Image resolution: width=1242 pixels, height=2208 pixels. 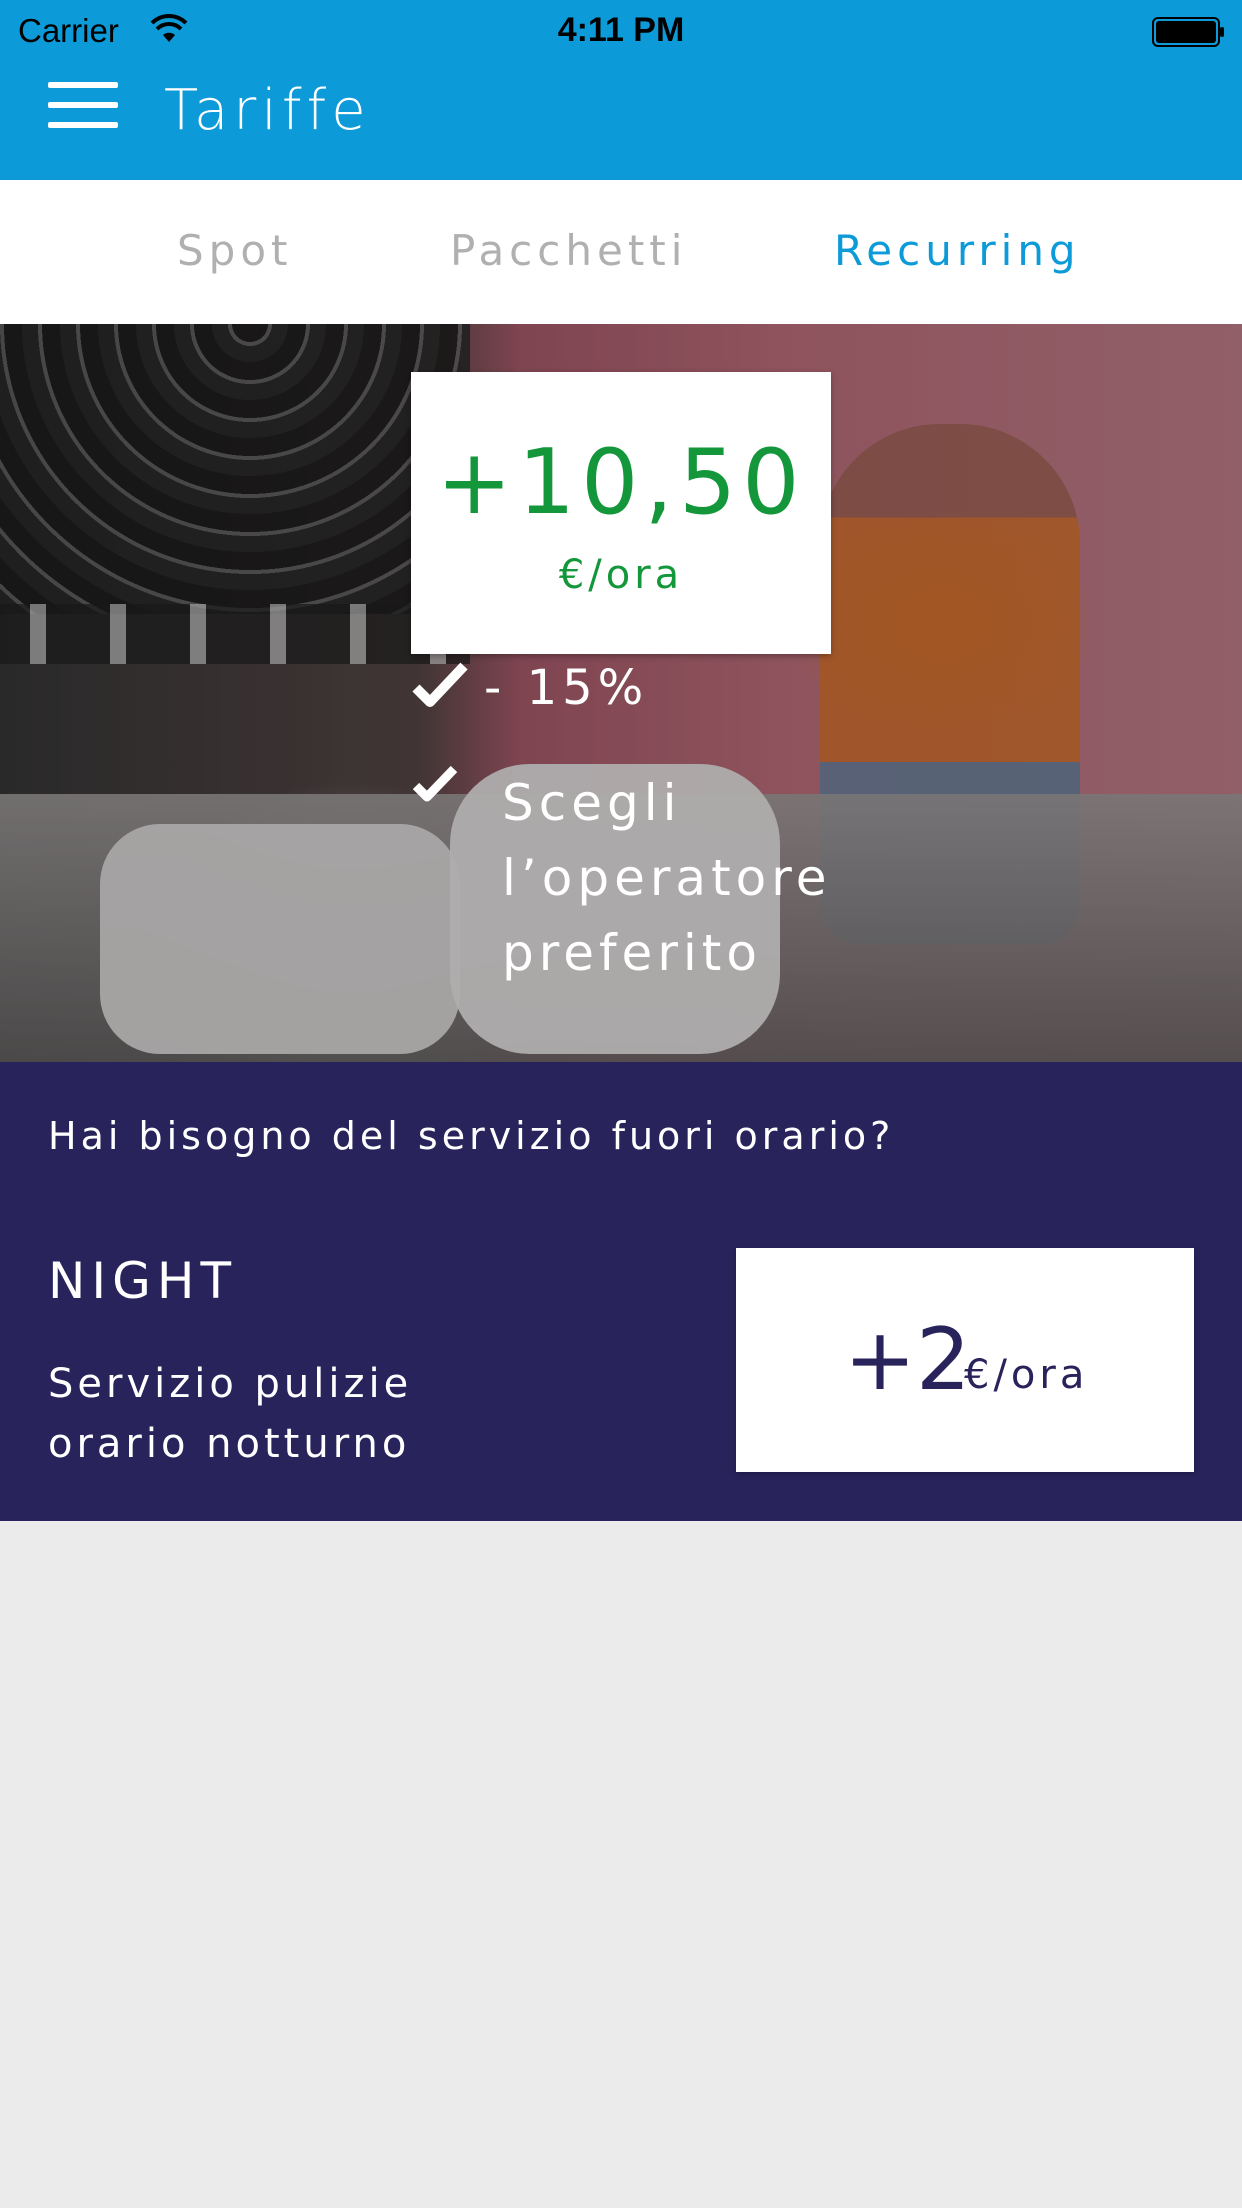 What do you see at coordinates (84, 107) in the screenshot?
I see `hamburger-menu-icon` at bounding box center [84, 107].